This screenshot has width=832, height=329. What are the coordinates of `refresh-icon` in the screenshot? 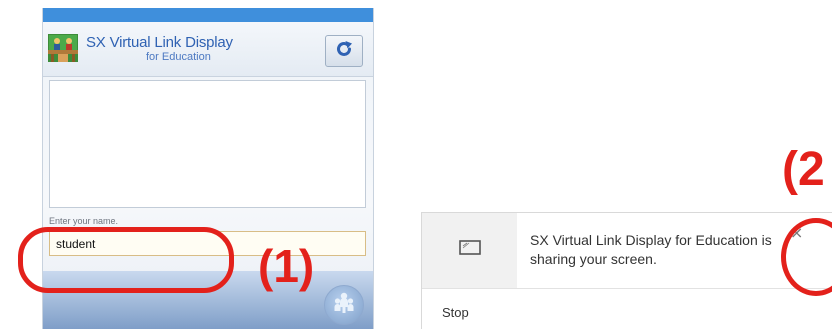 It's located at (344, 51).